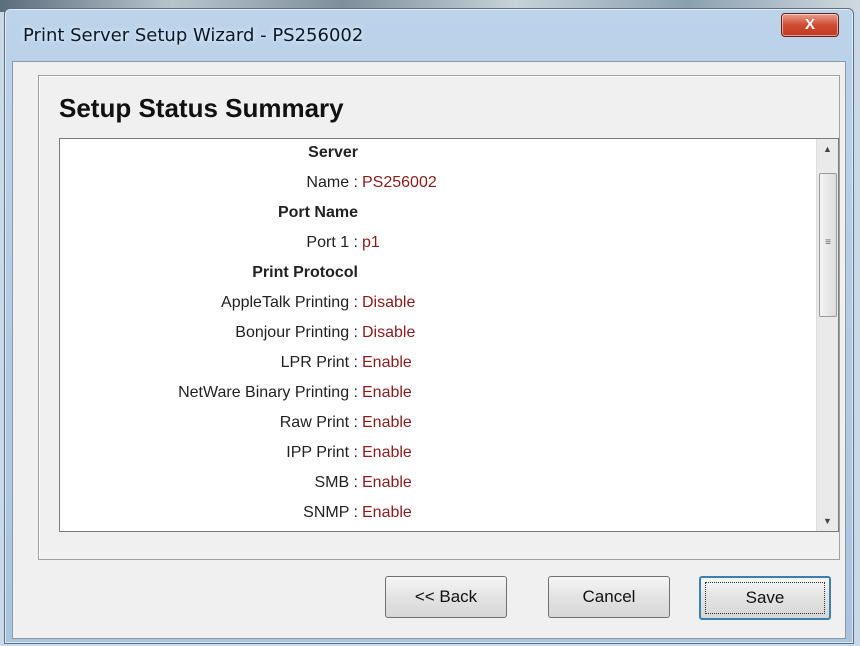  I want to click on scroll-down-arrow-icon: ▼, so click(827, 521).